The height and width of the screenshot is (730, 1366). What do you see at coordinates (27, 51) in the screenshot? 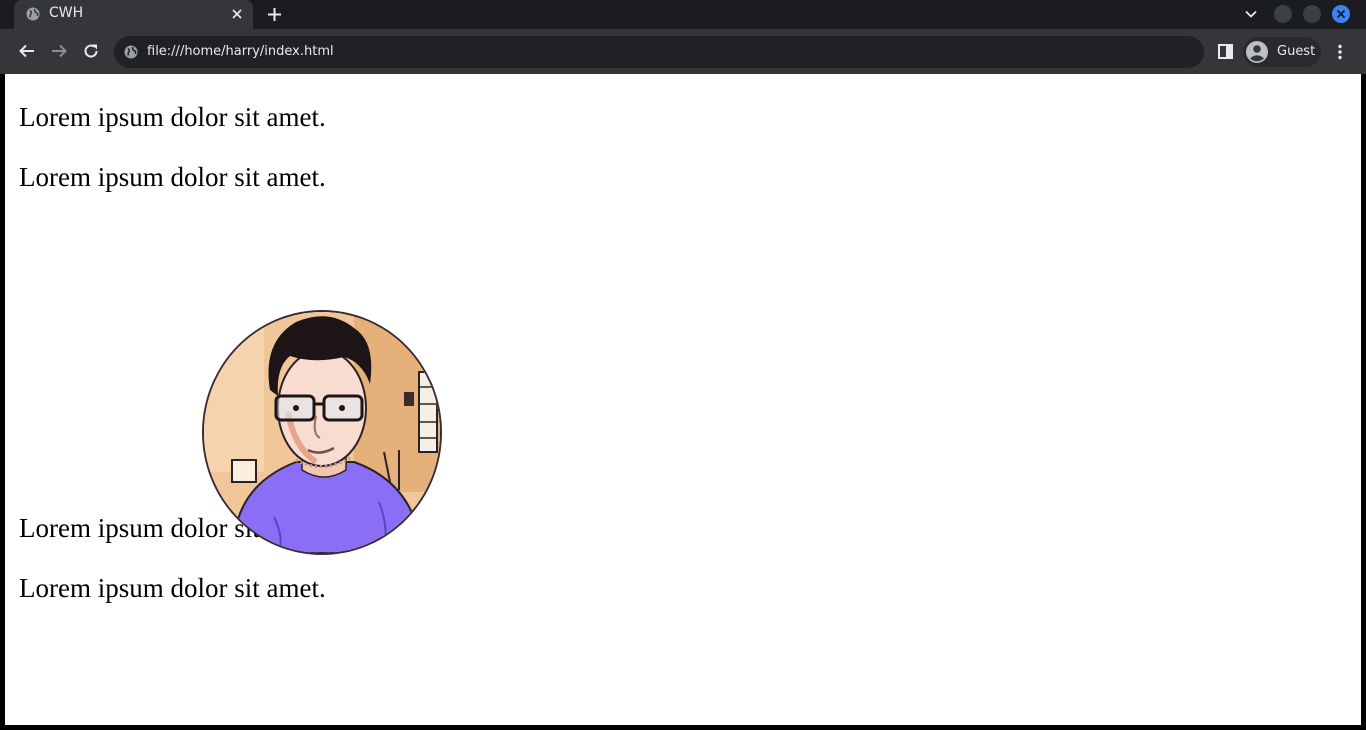
I see `arrow-left-icon` at bounding box center [27, 51].